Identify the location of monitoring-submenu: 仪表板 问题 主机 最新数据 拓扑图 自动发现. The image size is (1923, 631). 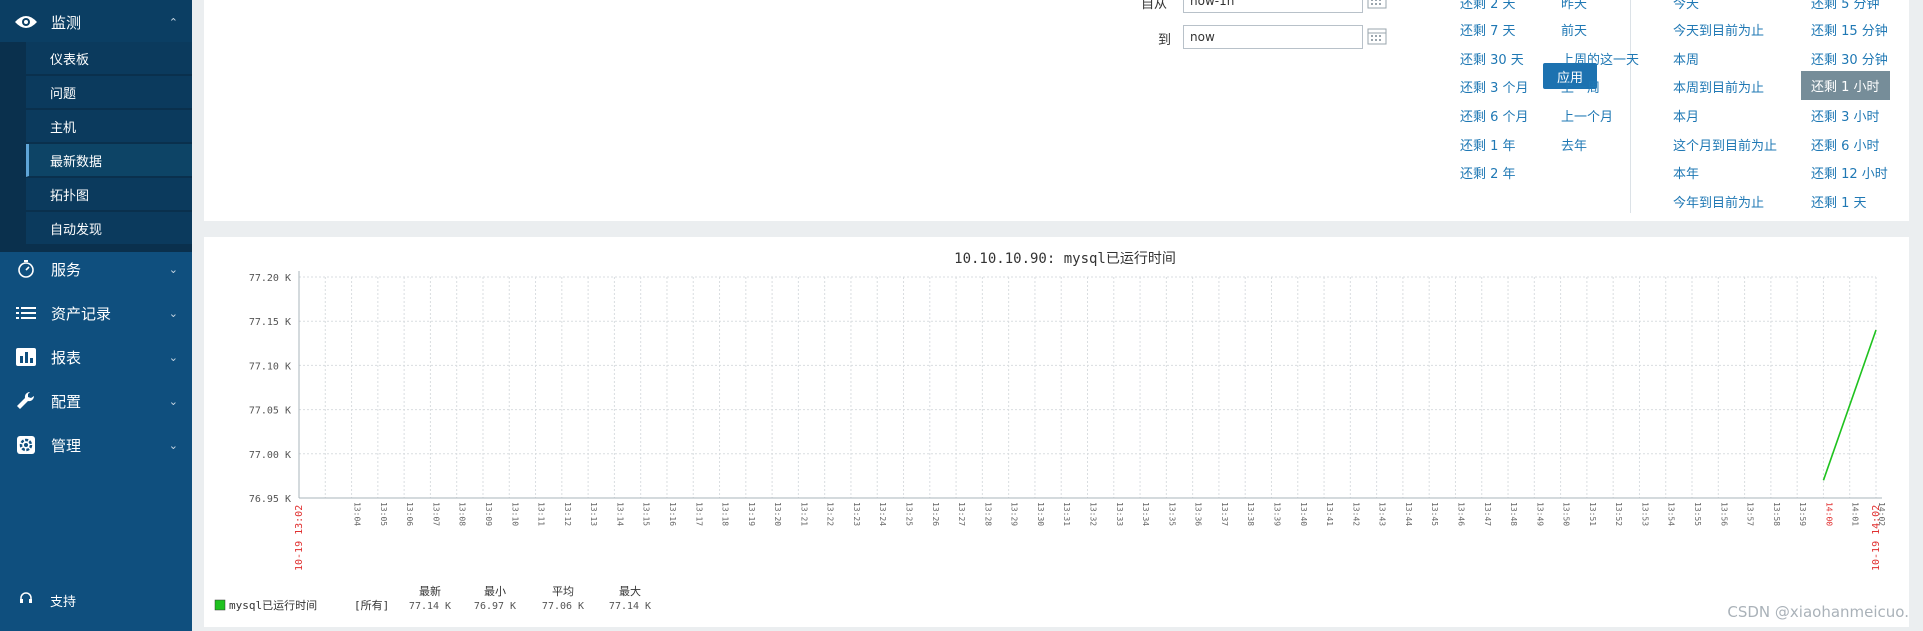
(96, 147).